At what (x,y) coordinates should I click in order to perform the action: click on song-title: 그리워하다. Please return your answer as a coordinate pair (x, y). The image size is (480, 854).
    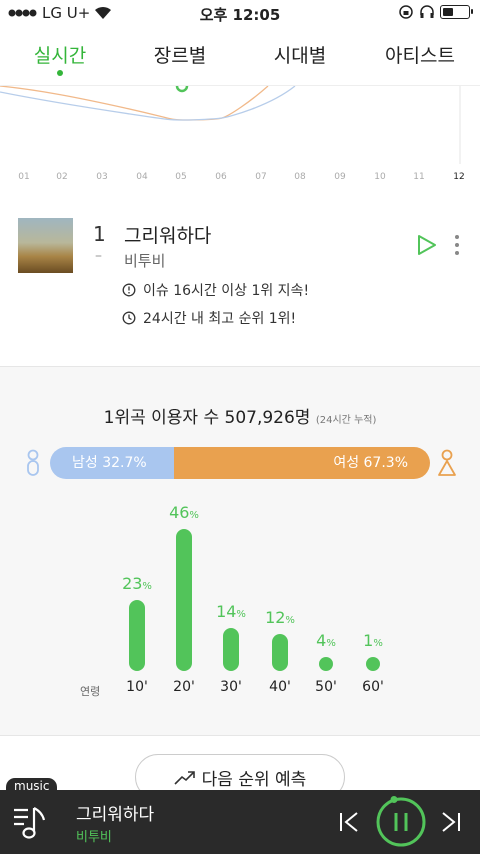
    Looking at the image, I should click on (167, 234).